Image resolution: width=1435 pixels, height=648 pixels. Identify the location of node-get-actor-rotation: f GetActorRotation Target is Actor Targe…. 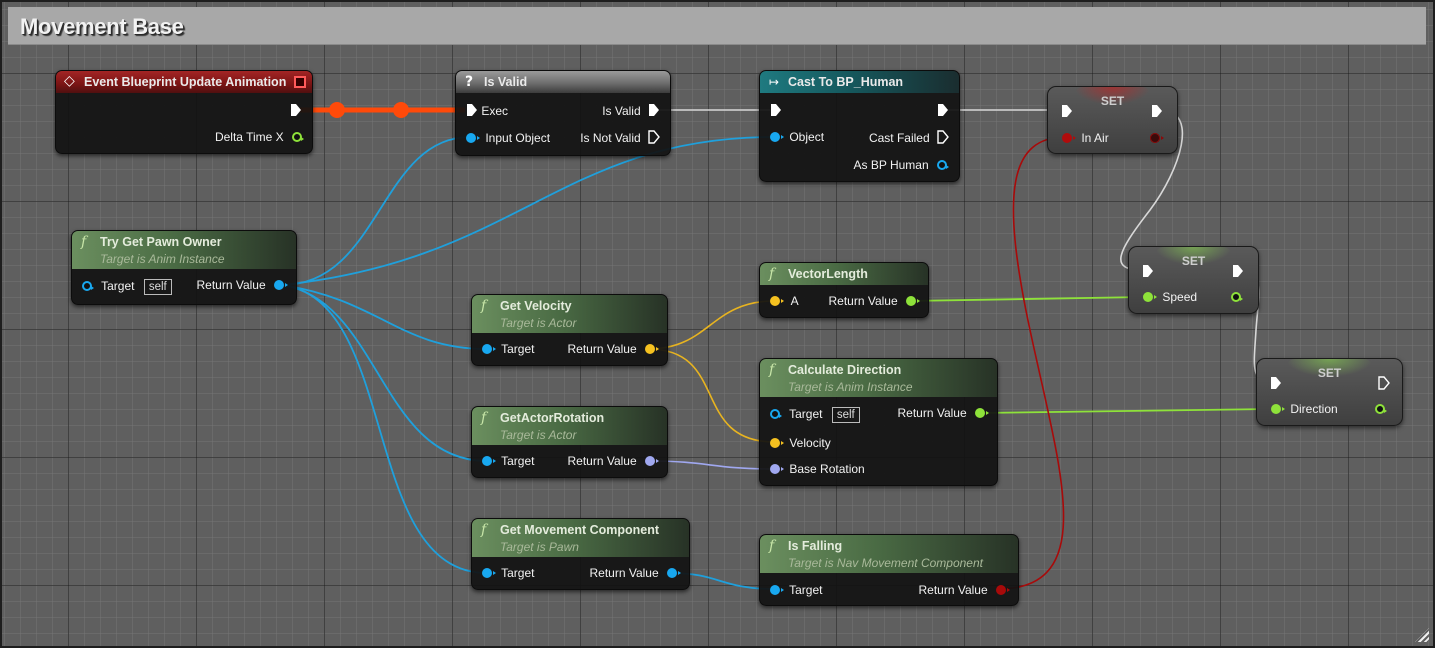
(569, 442).